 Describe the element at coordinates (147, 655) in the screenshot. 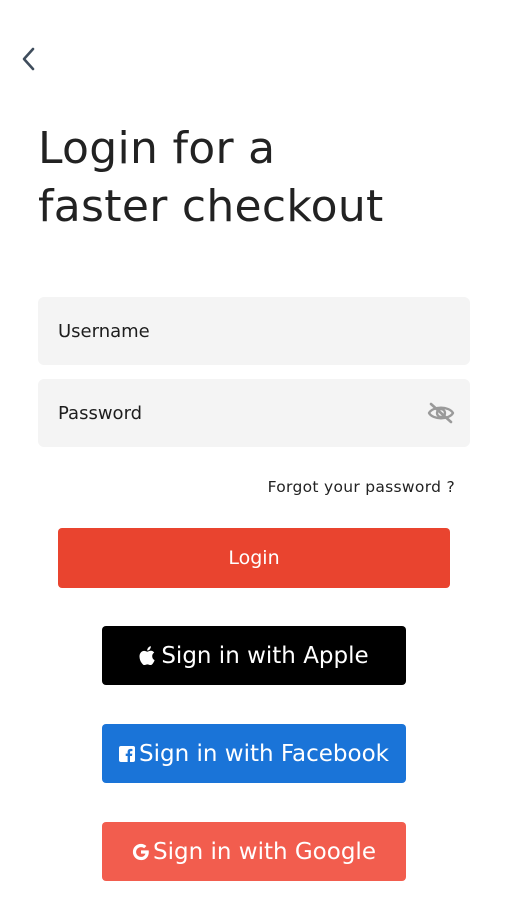

I see `apple-icon` at that location.